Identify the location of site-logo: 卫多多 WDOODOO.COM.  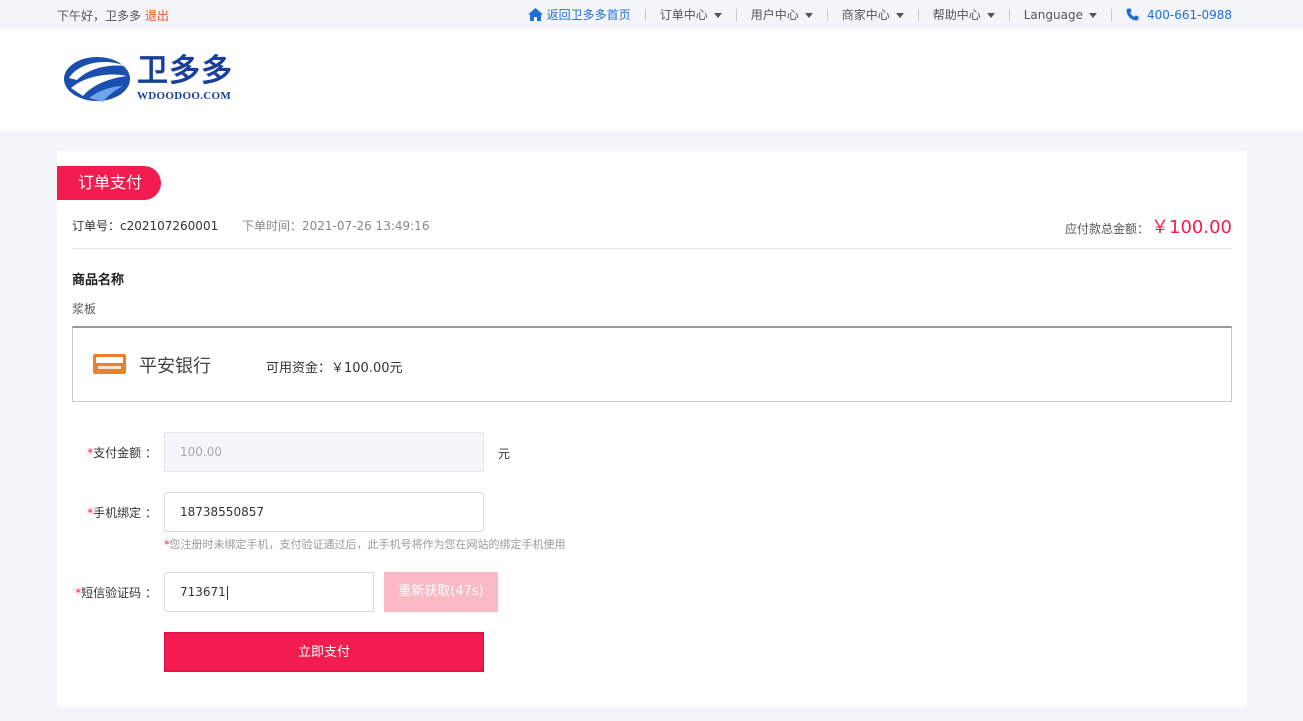
(148, 79).